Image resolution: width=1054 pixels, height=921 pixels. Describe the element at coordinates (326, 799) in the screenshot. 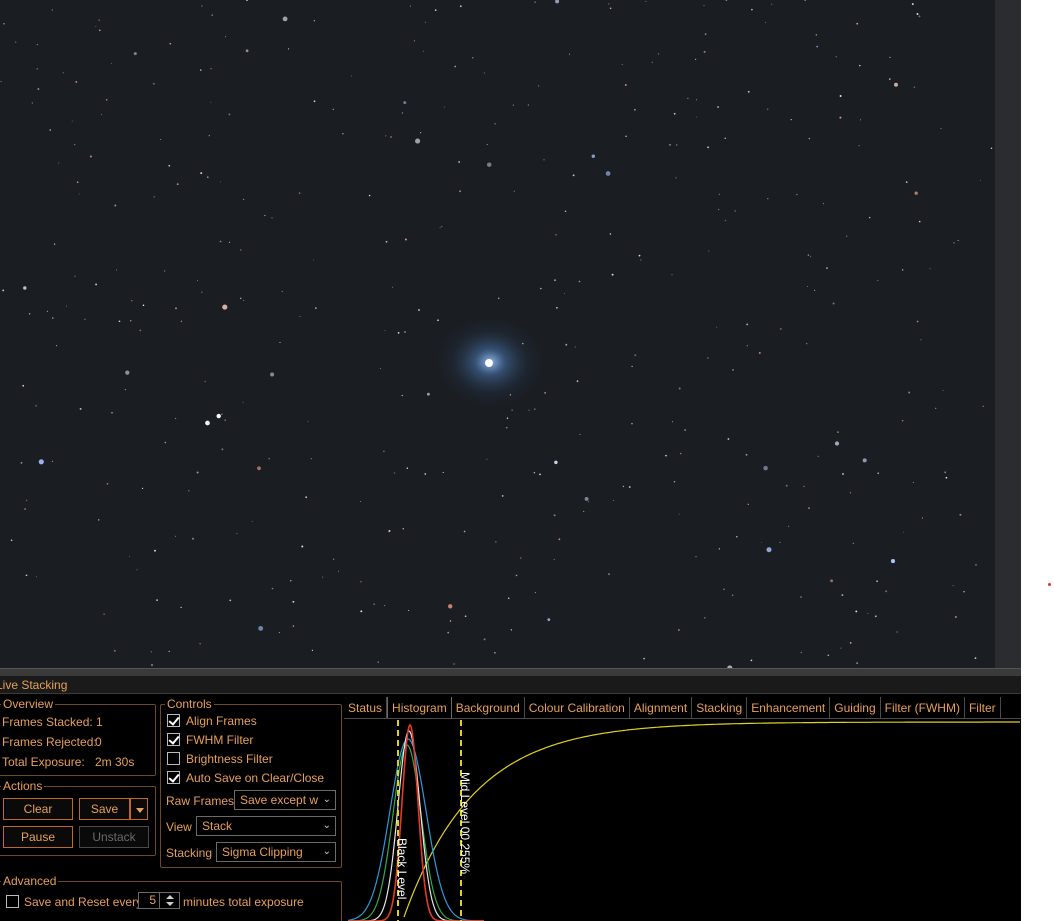

I see `chevron-down-icon: ⌄` at that location.